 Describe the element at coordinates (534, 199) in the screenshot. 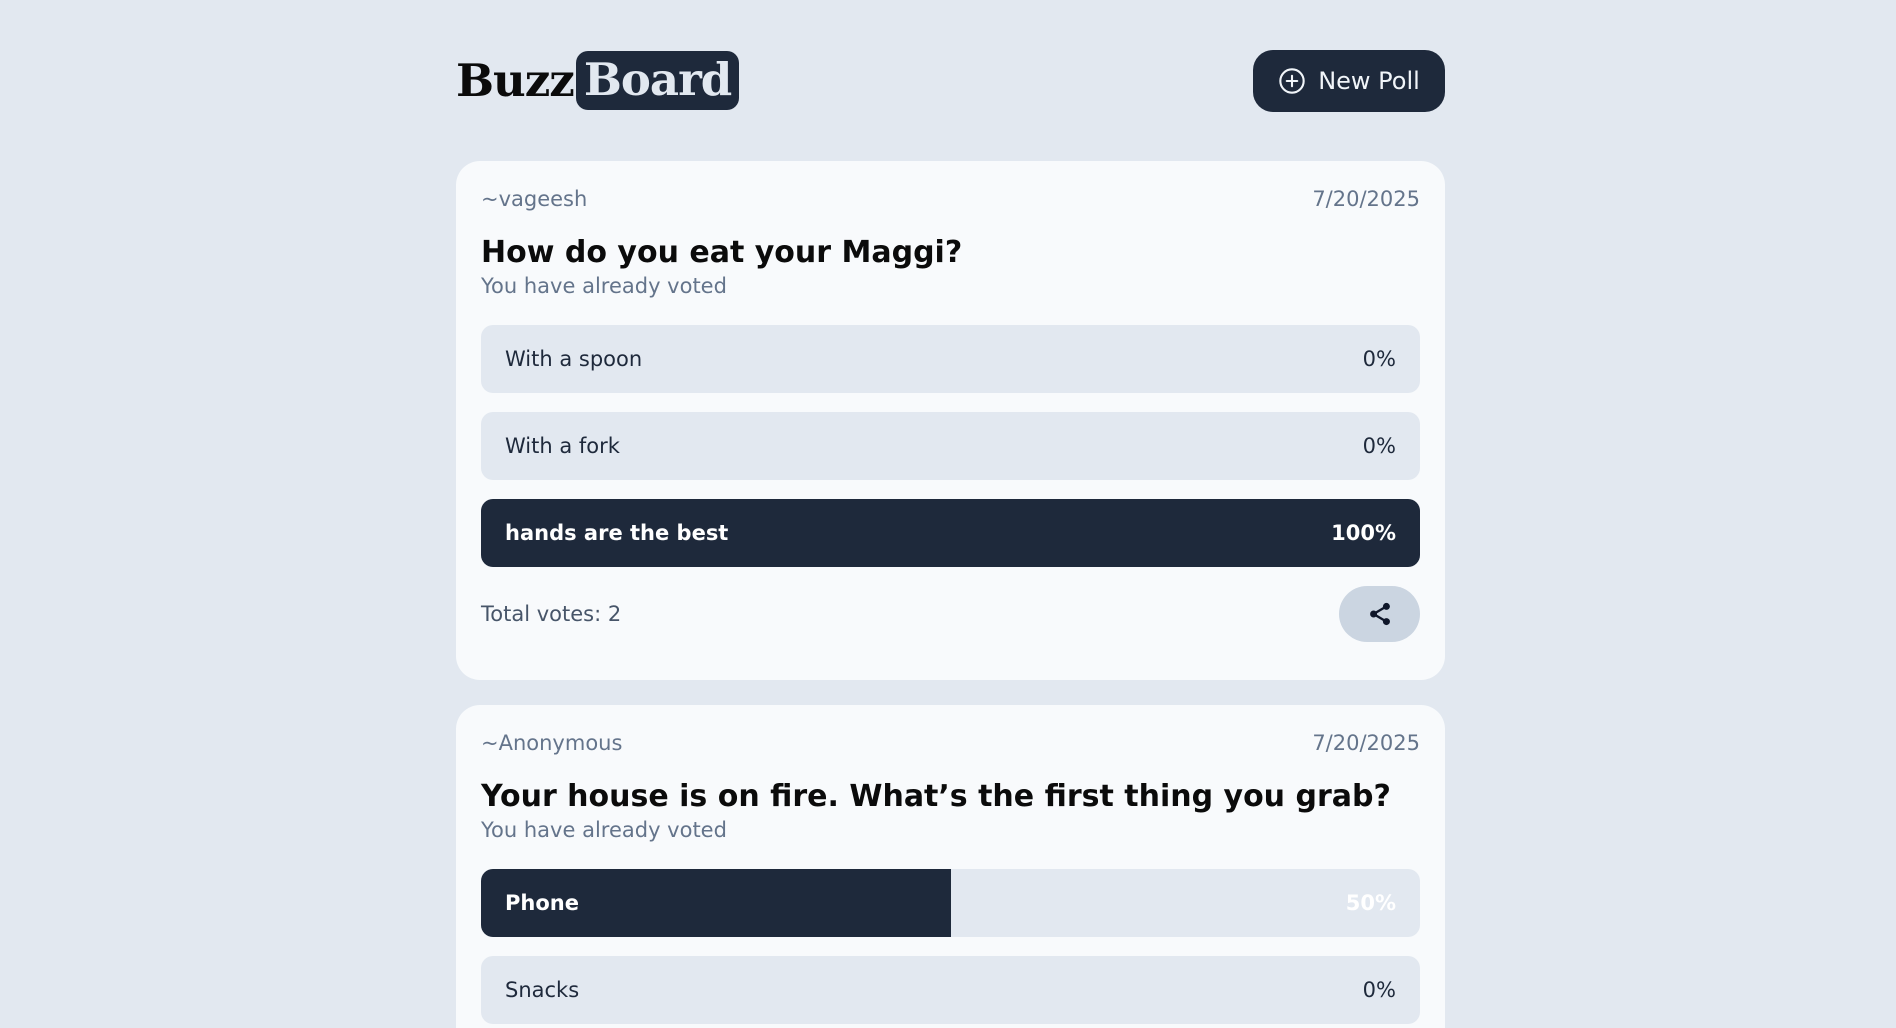

I see `poll-author: ~vageesh` at that location.